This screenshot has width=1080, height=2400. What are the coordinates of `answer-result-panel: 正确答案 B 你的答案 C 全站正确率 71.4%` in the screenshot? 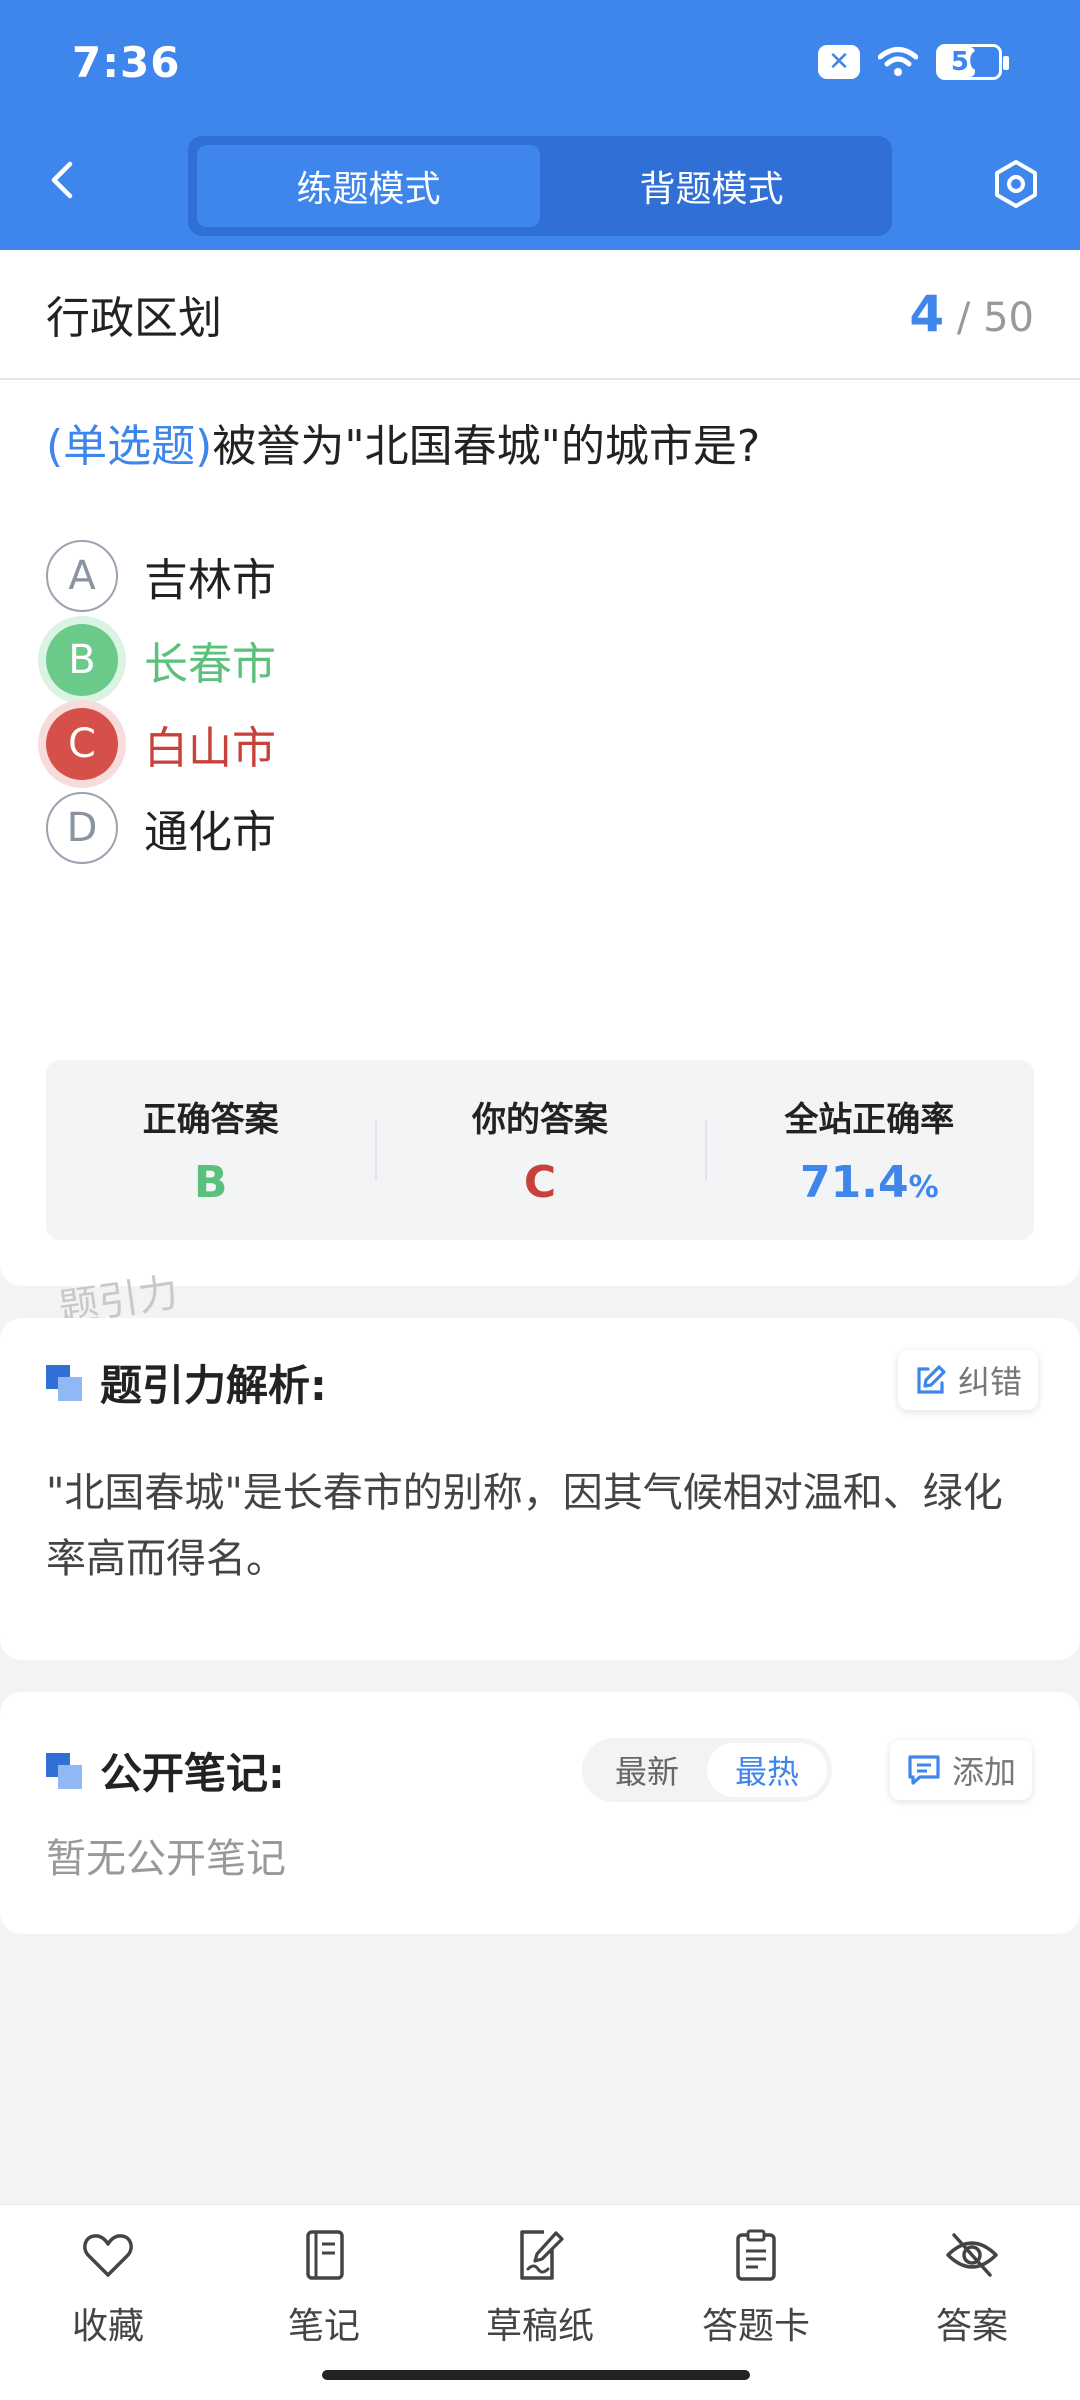 It's located at (540, 1150).